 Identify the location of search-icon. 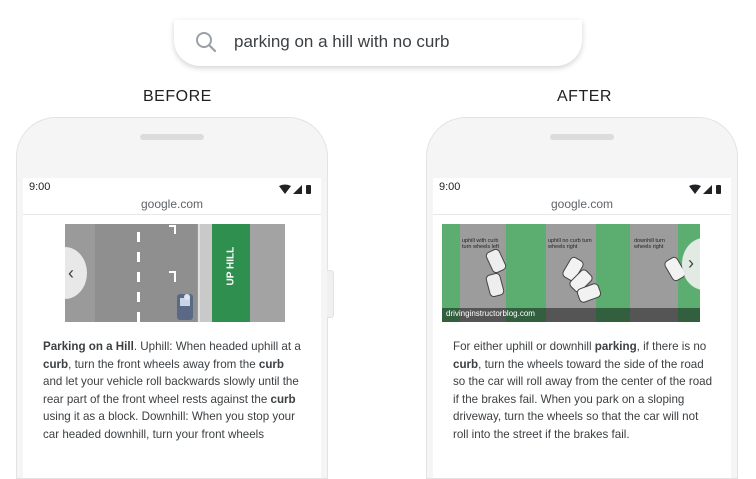
(206, 44).